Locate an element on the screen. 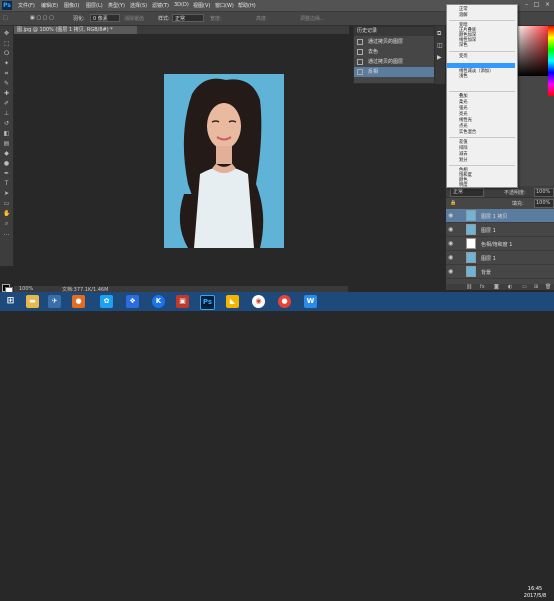 The width and height of the screenshot is (554, 601). new-layer-icon: ⊞ is located at coordinates (536, 287).